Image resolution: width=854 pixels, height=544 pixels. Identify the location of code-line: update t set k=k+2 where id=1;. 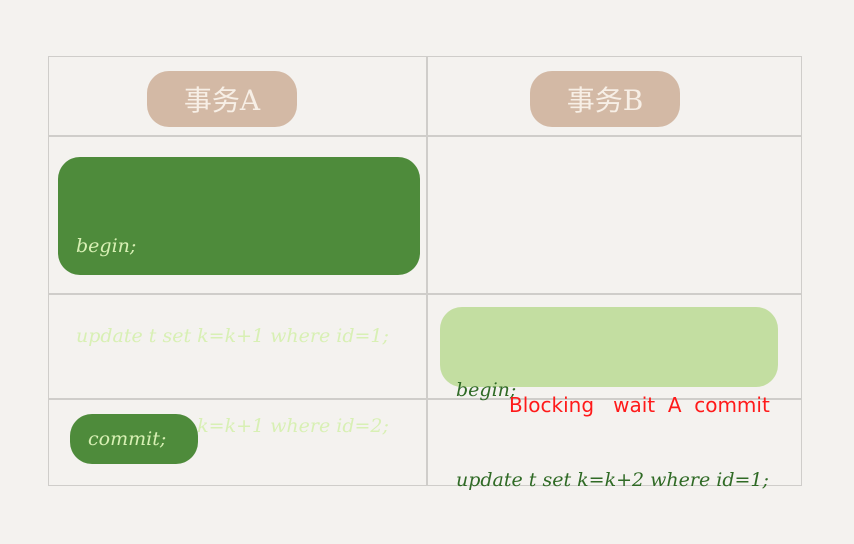
(612, 480).